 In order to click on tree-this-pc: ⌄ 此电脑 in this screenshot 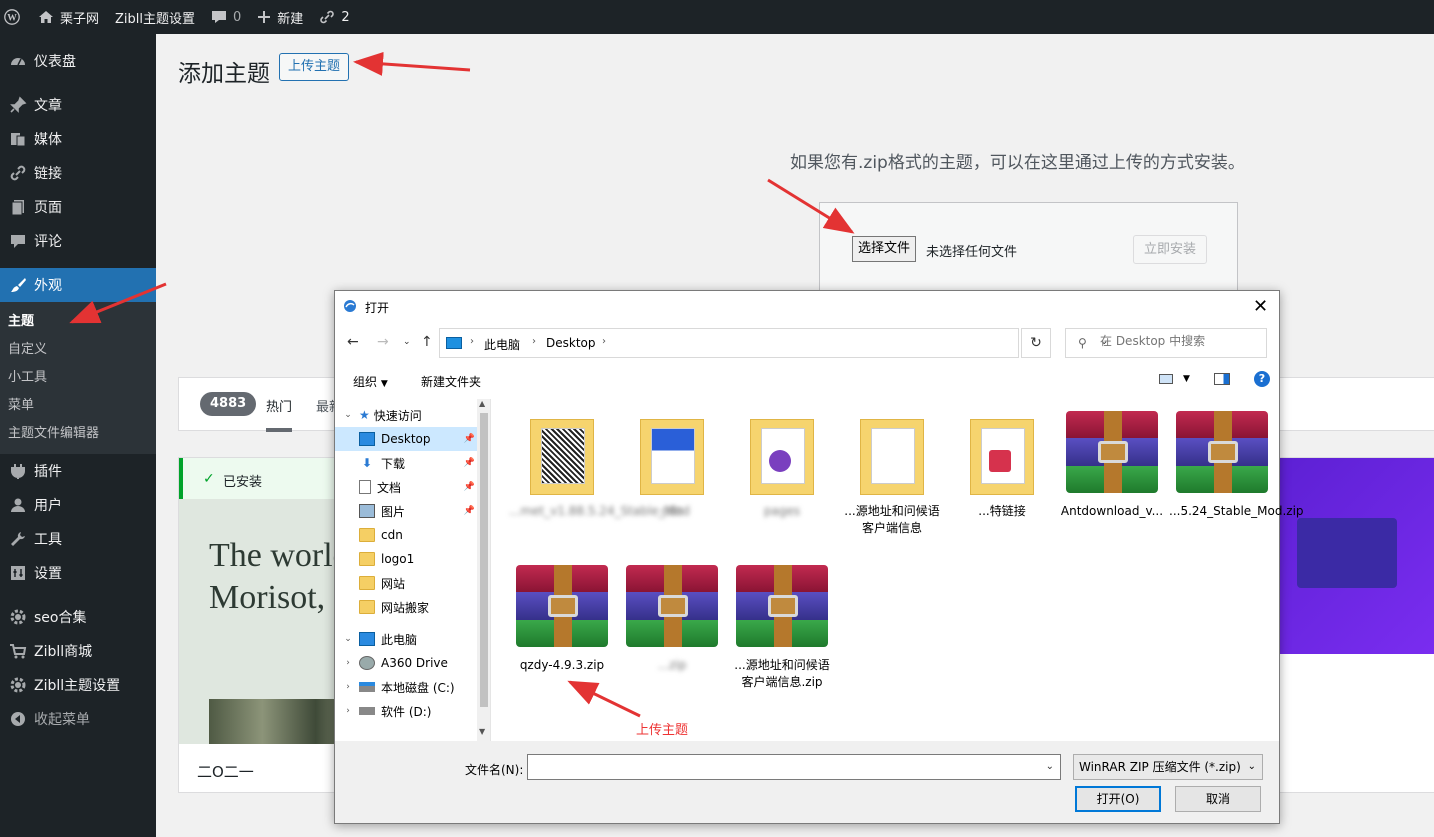, I will do `click(406, 639)`.